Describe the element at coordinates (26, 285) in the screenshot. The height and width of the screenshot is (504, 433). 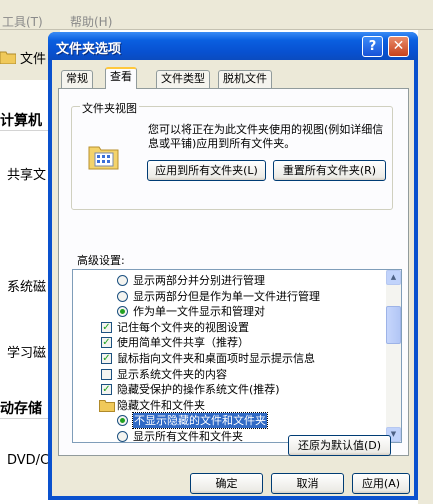
I see `pane-item: 系统磁` at that location.